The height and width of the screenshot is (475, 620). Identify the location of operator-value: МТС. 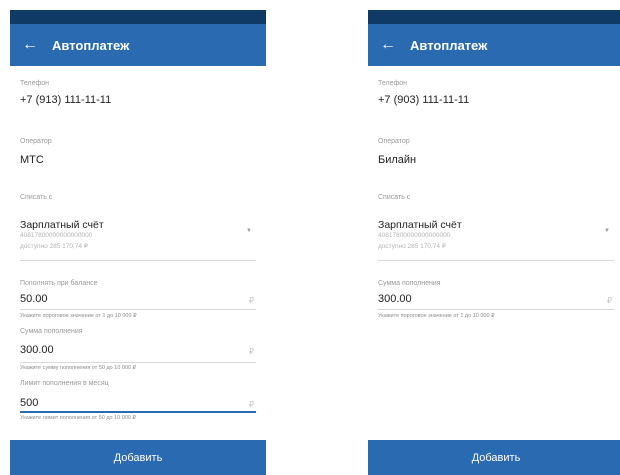
(32, 160).